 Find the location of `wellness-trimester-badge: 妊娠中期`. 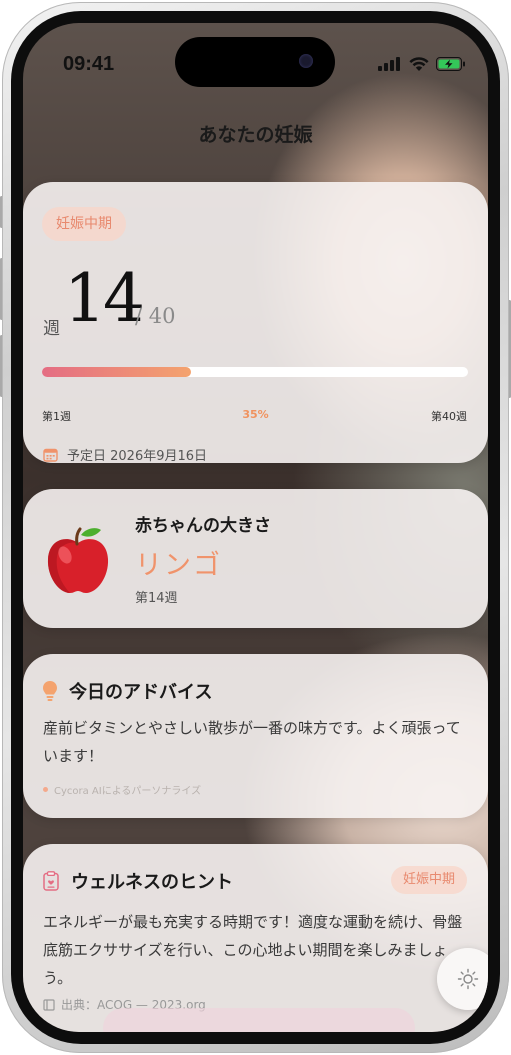

wellness-trimester-badge: 妊娠中期 is located at coordinates (428, 880).